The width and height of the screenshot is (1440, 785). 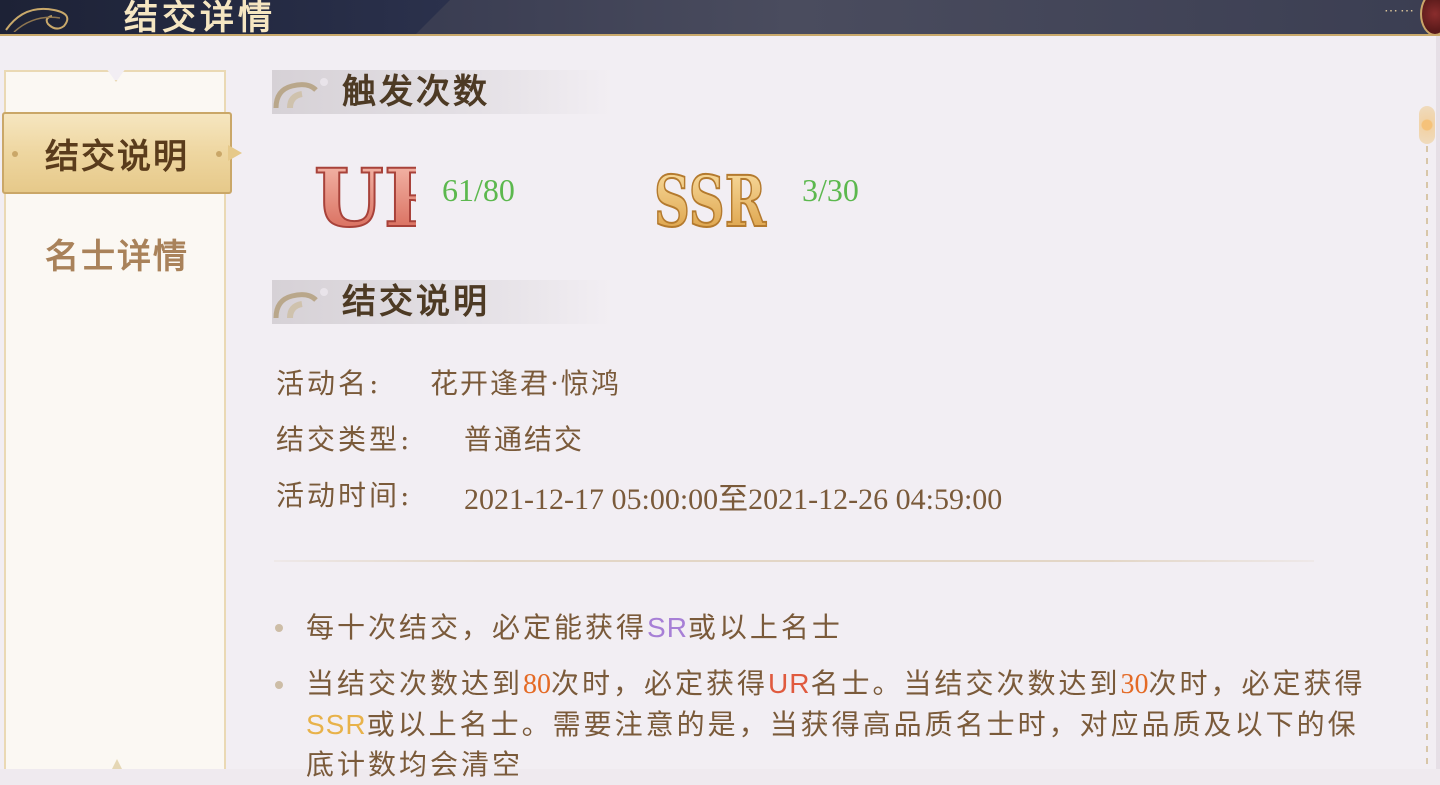 I want to click on ur-rarity-icon: UR, so click(x=364, y=195).